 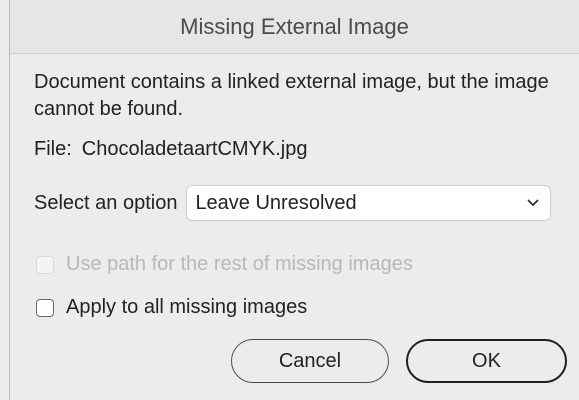 I want to click on file-name: ChocoladetaartCMYK.jpg, so click(x=194, y=149).